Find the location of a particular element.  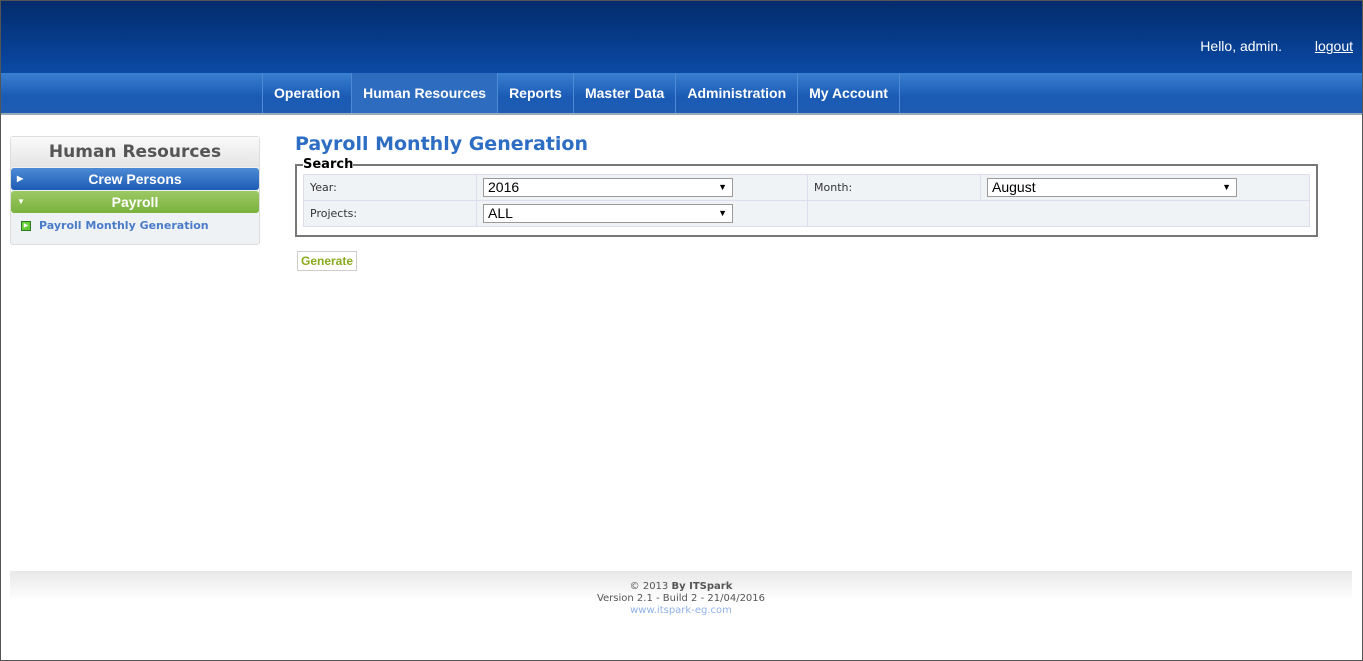

group-label: Crew Persons is located at coordinates (135, 179).